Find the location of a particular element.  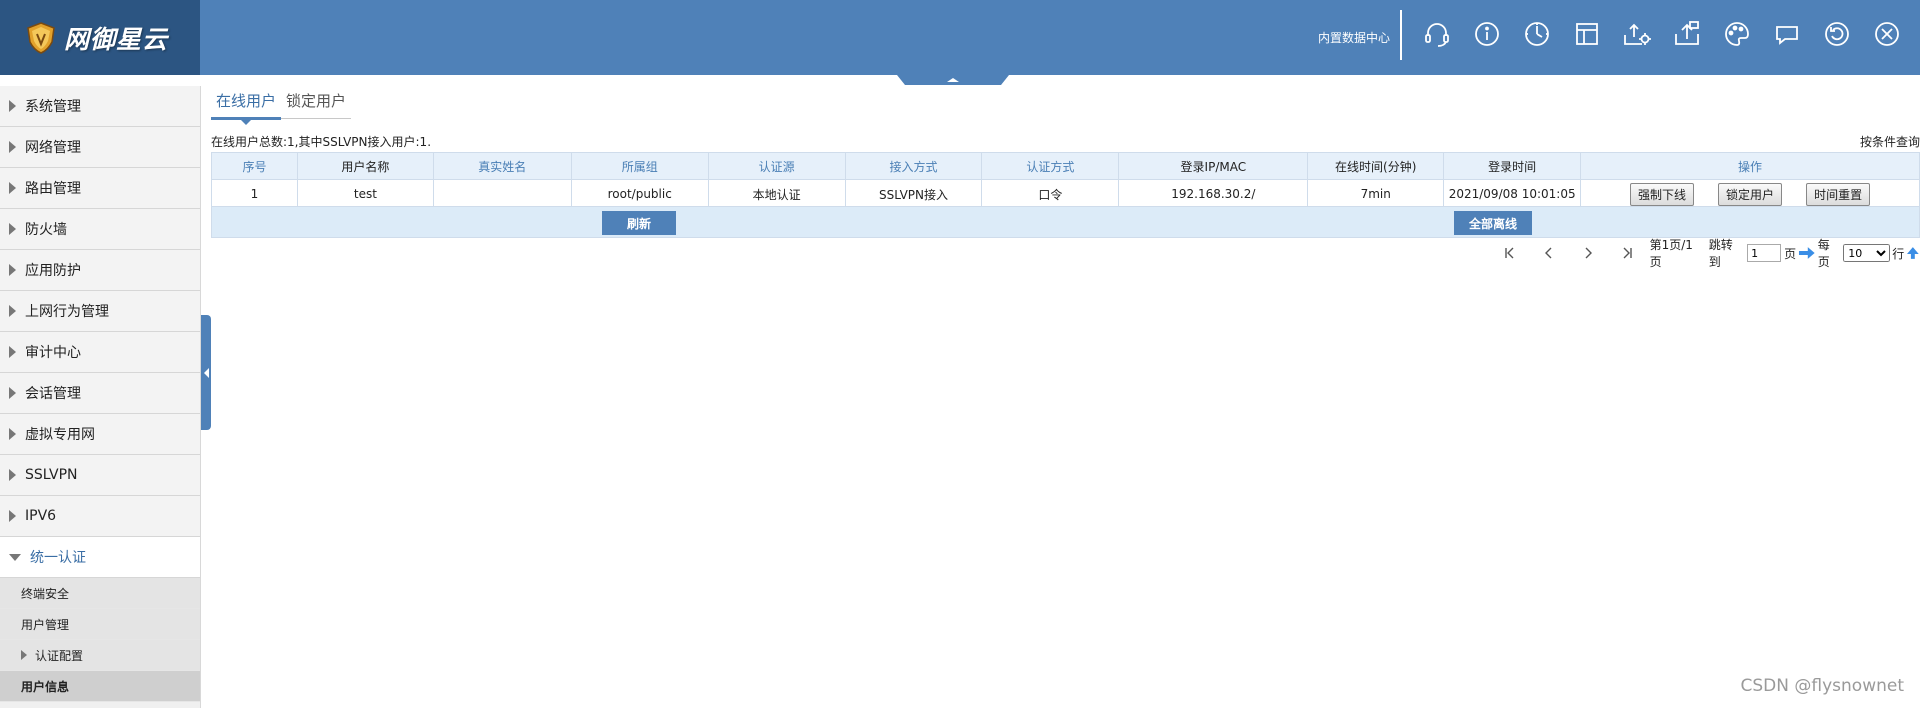

sidebar-collapse-handle is located at coordinates (206, 372).